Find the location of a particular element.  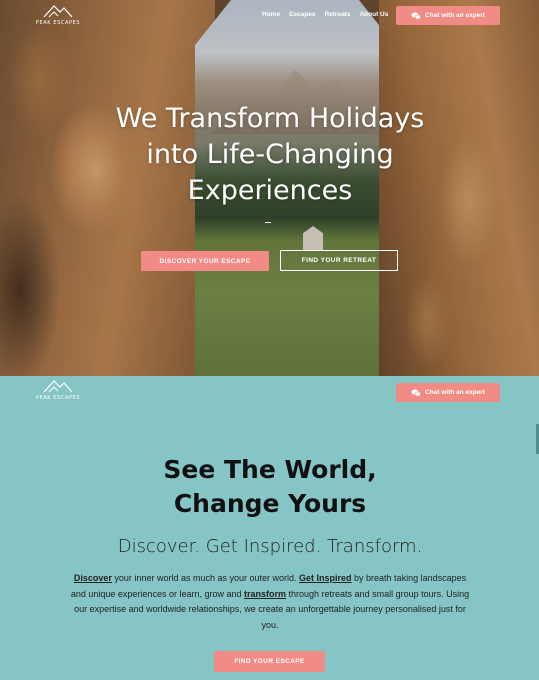

hero-divider is located at coordinates (268, 222).